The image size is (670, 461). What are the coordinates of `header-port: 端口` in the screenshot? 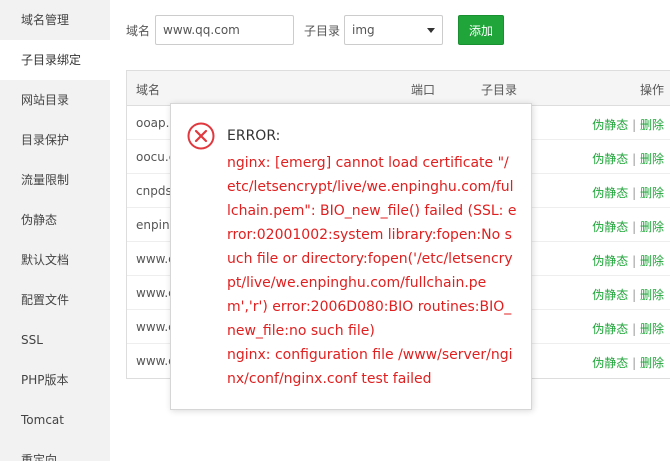 It's located at (423, 90).